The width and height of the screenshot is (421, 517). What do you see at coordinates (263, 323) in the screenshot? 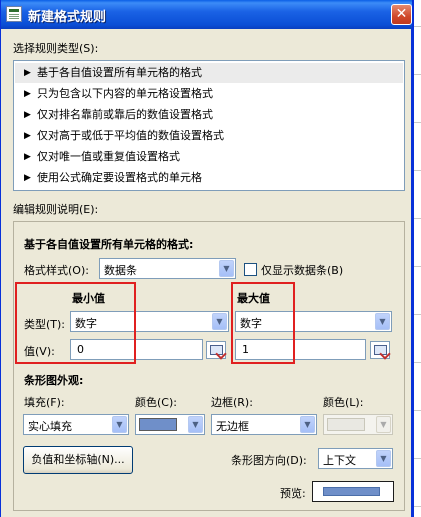
I see `highlight-box-maximum` at bounding box center [263, 323].